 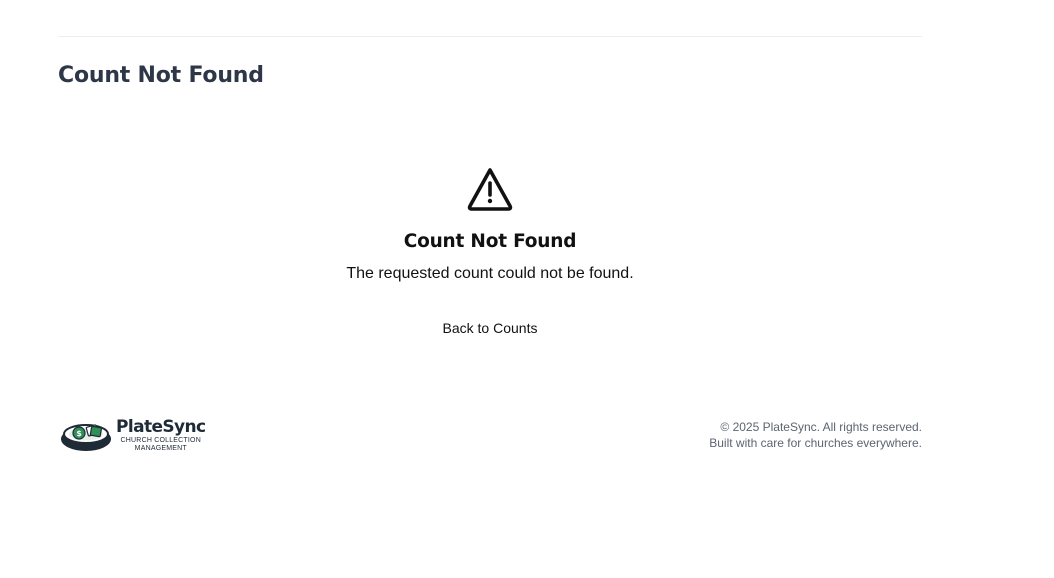 I want to click on platesync-logo: $ PlateSync CHURCH COLLECTION MANAGEMENT, so click(x=132, y=435).